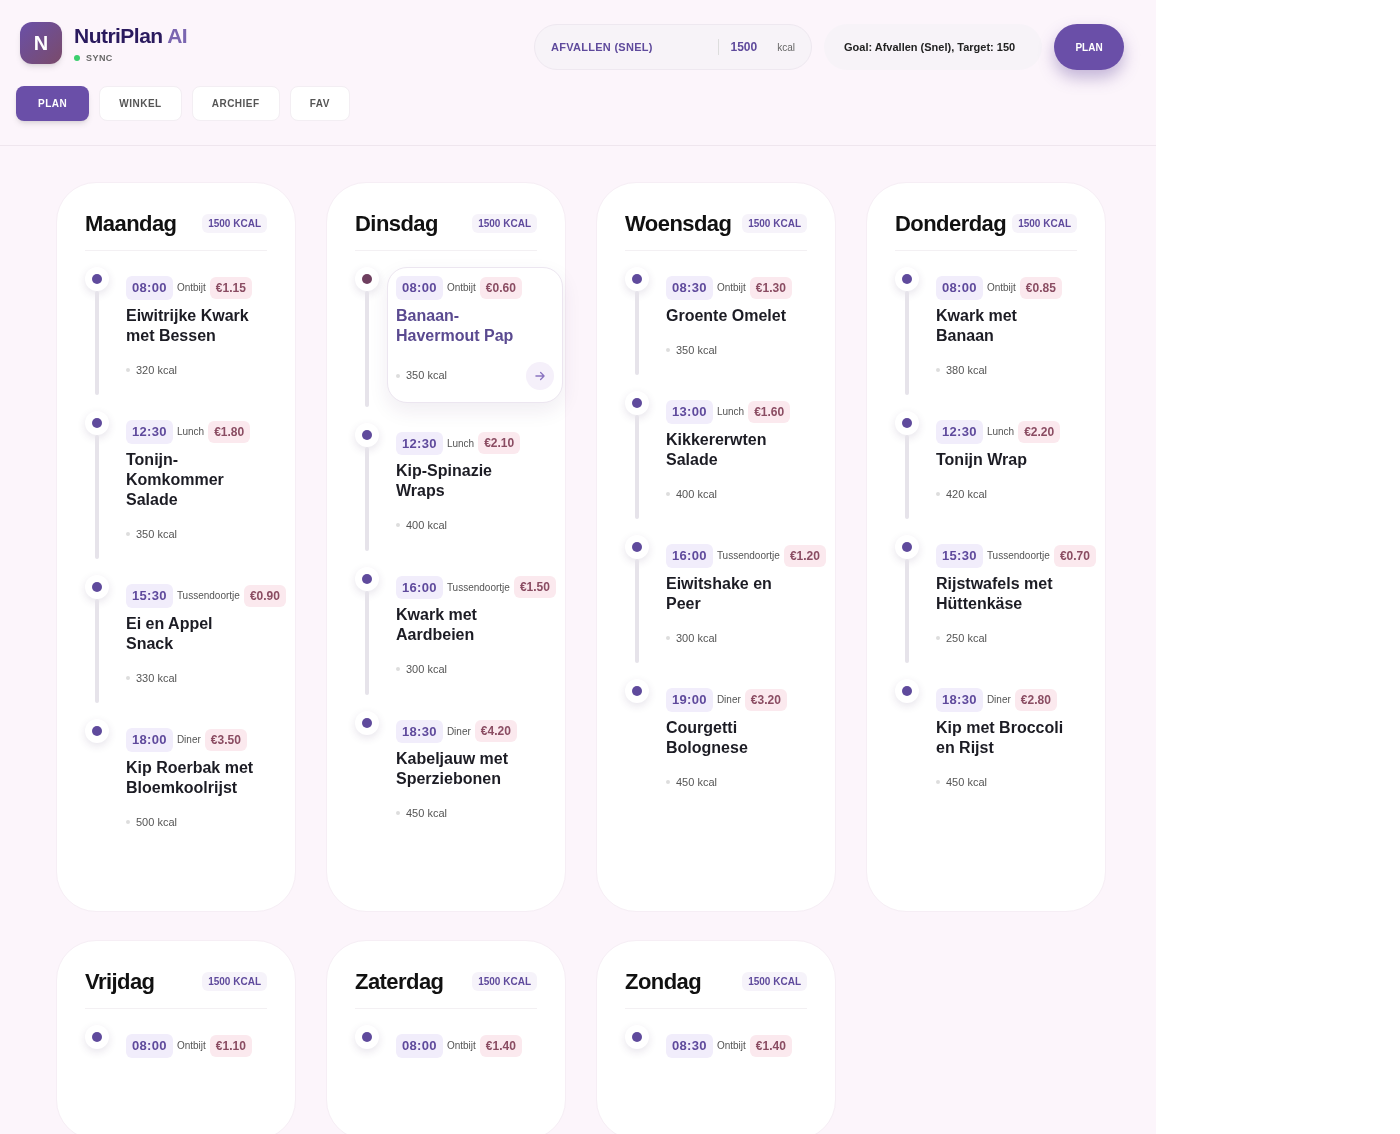 This screenshot has height=1134, width=1400. What do you see at coordinates (205, 329) in the screenshot?
I see `meal-card: 08:00 Ontbijt €1.15 Eiwitrijke Kwark met Bessen 320 kcal` at bounding box center [205, 329].